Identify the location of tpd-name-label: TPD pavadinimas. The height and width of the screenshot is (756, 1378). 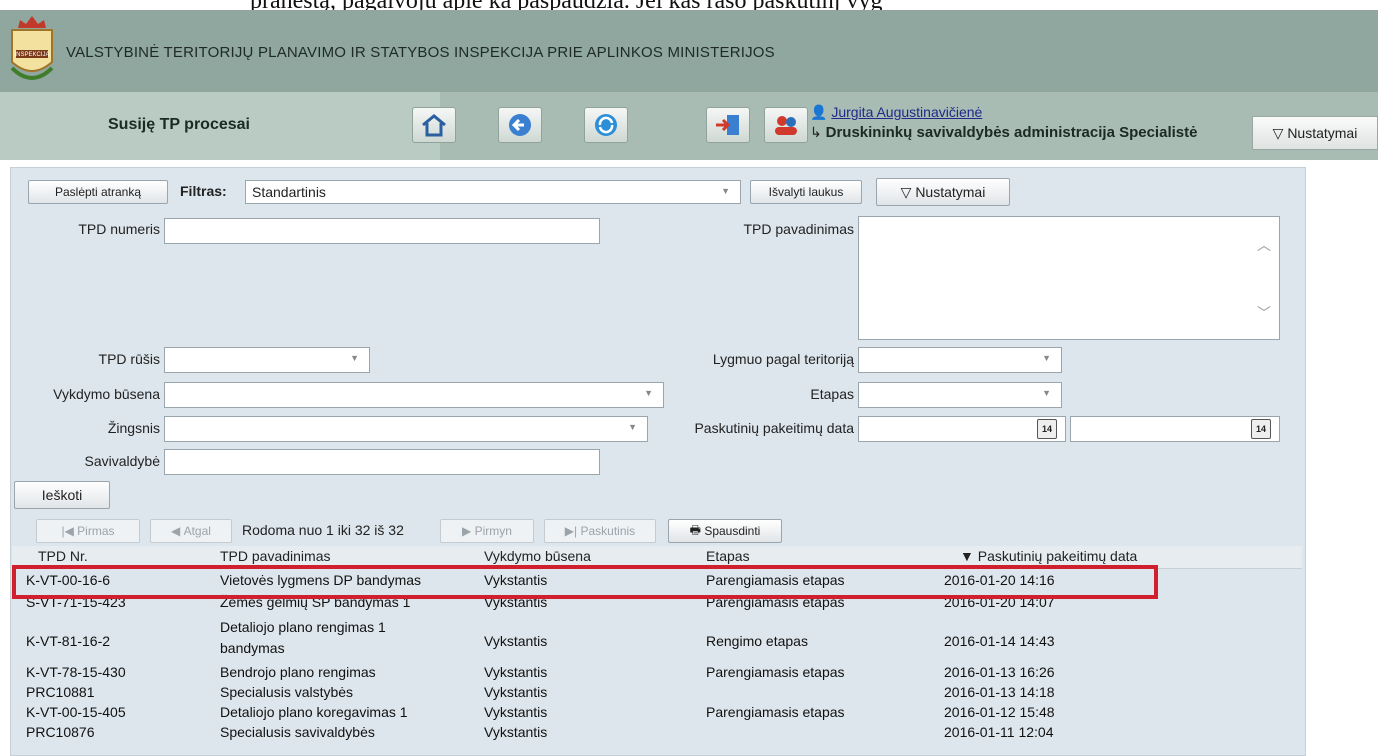
(799, 229).